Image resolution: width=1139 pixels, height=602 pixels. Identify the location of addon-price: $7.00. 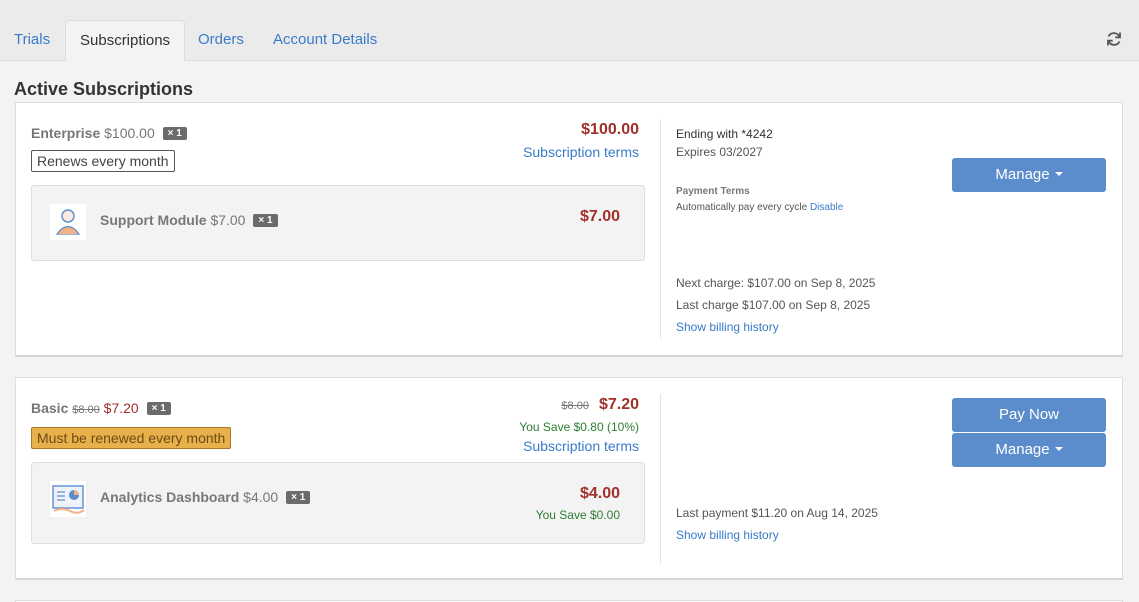
(228, 220).